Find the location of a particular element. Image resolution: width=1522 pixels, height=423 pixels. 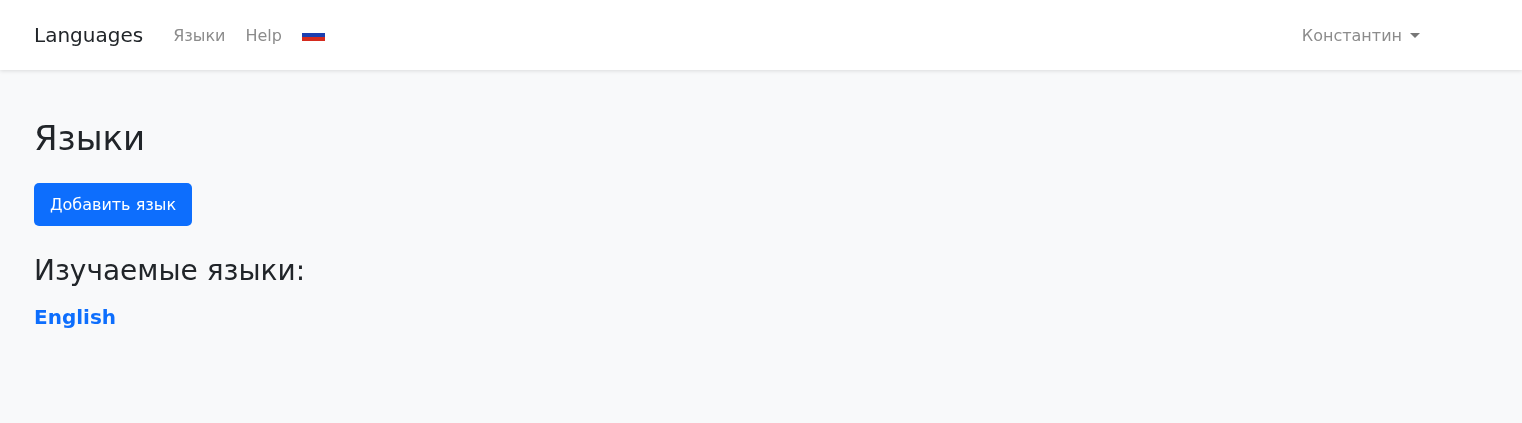

caret-icon is located at coordinates (1415, 35).